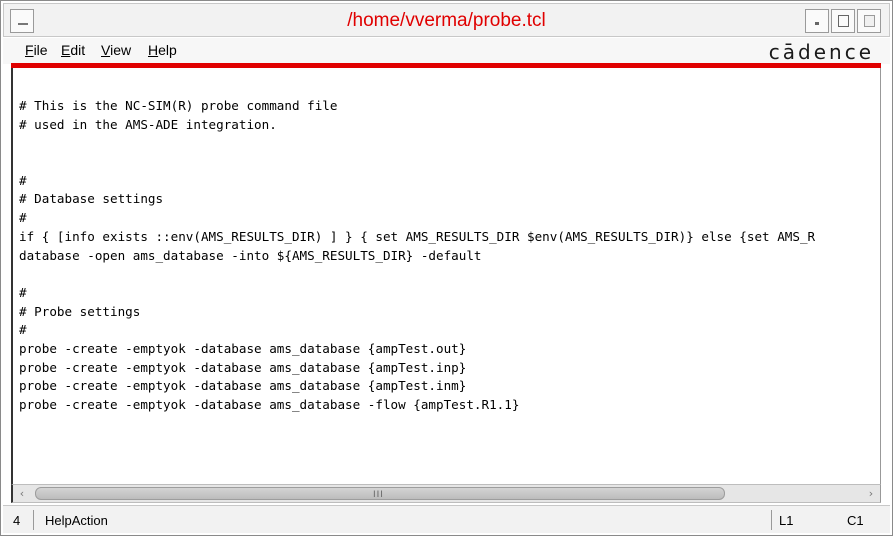 This screenshot has height=536, width=893. I want to click on close-icon, so click(869, 21).